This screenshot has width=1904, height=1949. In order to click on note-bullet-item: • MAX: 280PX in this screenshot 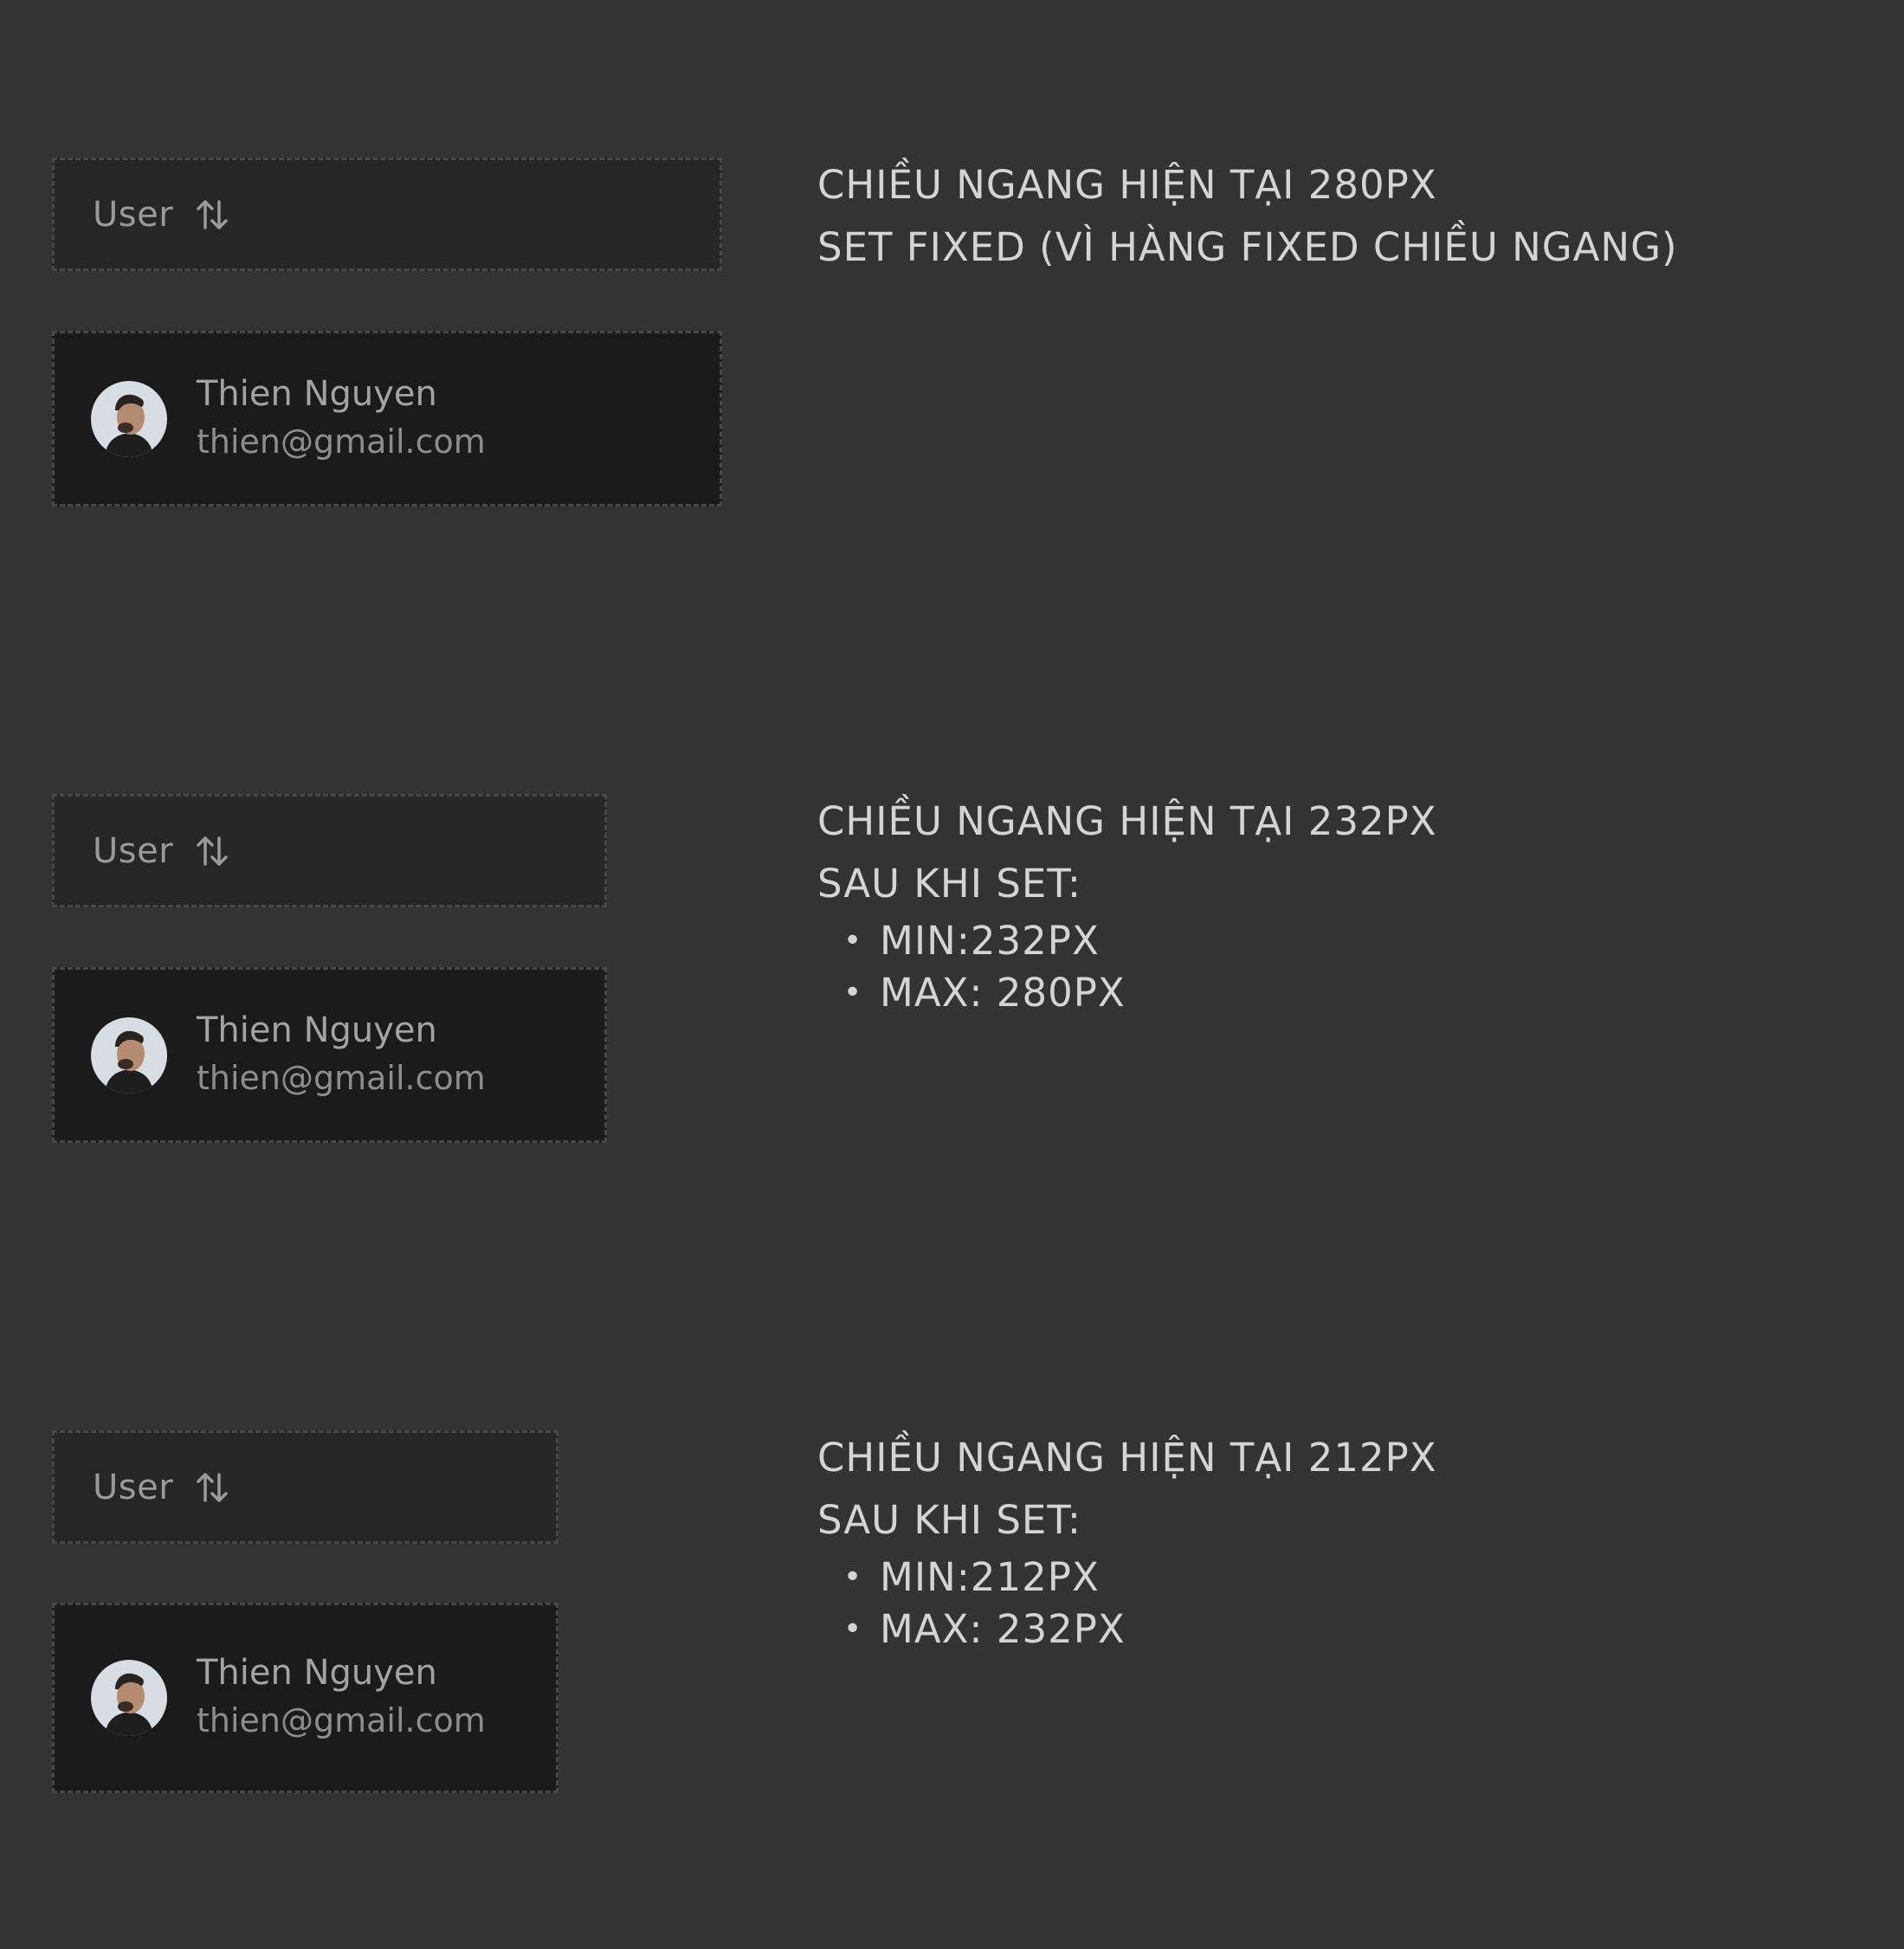, I will do `click(984, 993)`.